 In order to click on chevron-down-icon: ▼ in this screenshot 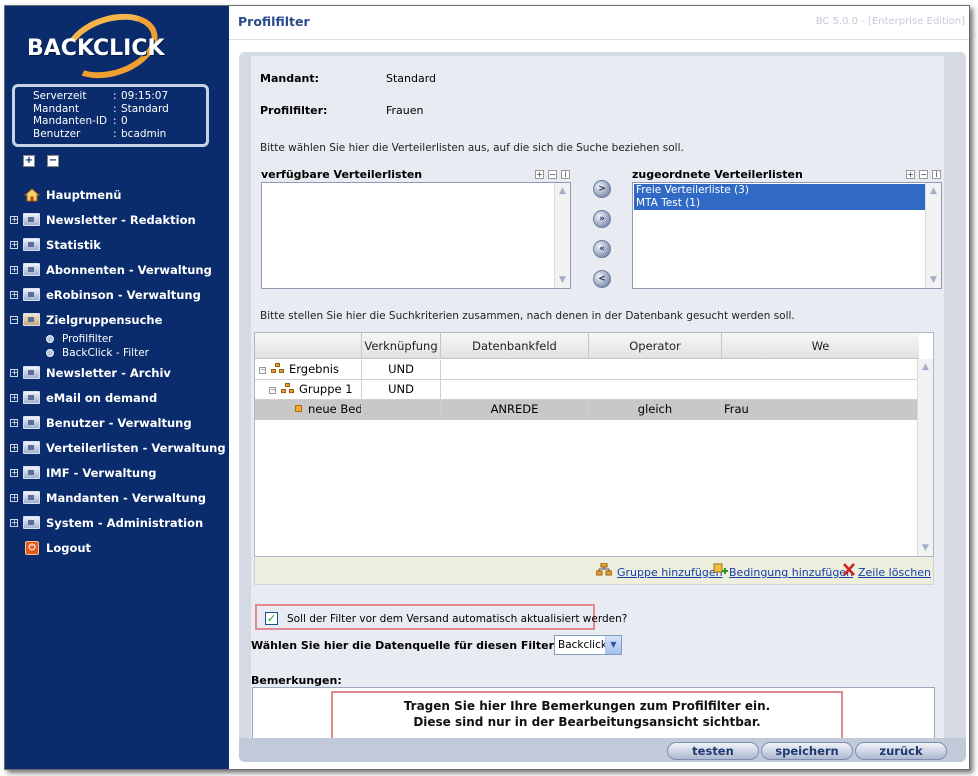, I will do `click(613, 645)`.